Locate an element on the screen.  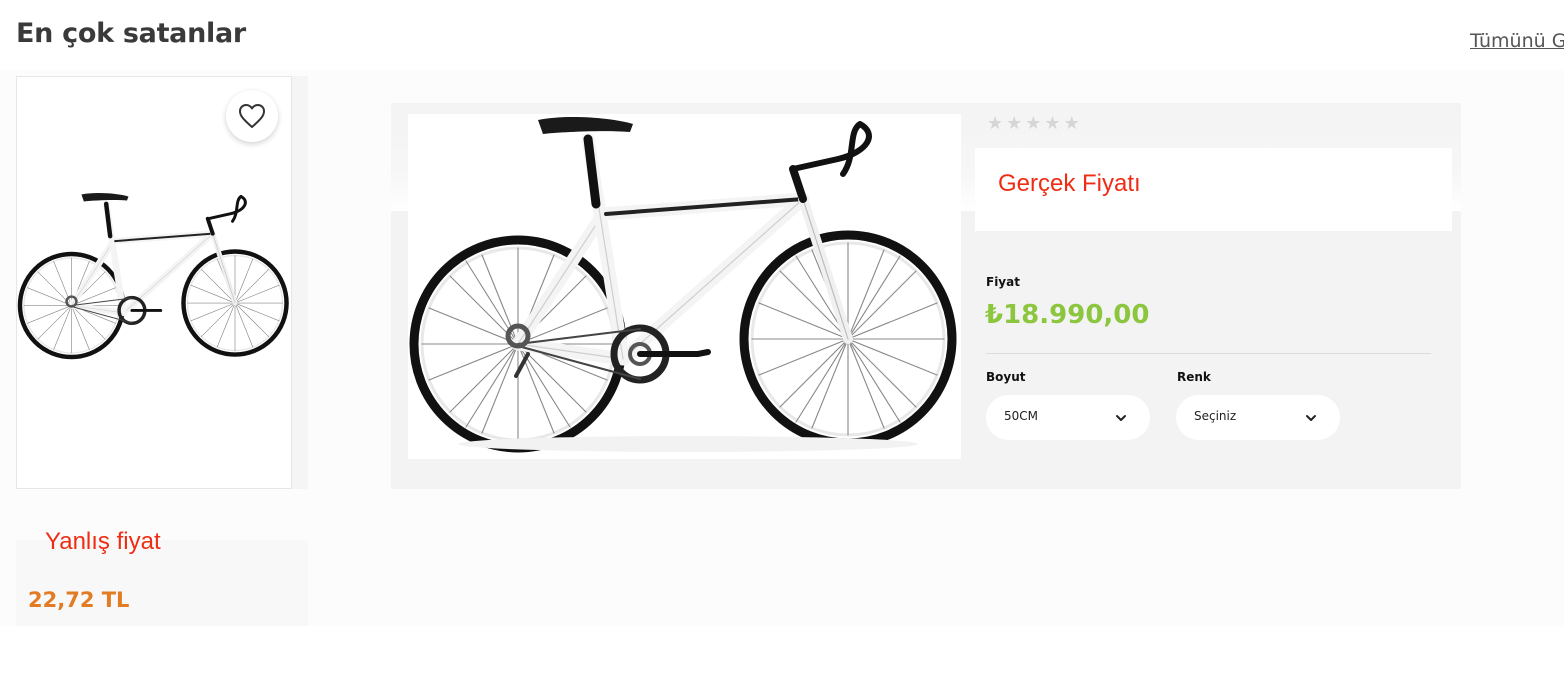
product-price: ₺18.990,00 is located at coordinates (1067, 315).